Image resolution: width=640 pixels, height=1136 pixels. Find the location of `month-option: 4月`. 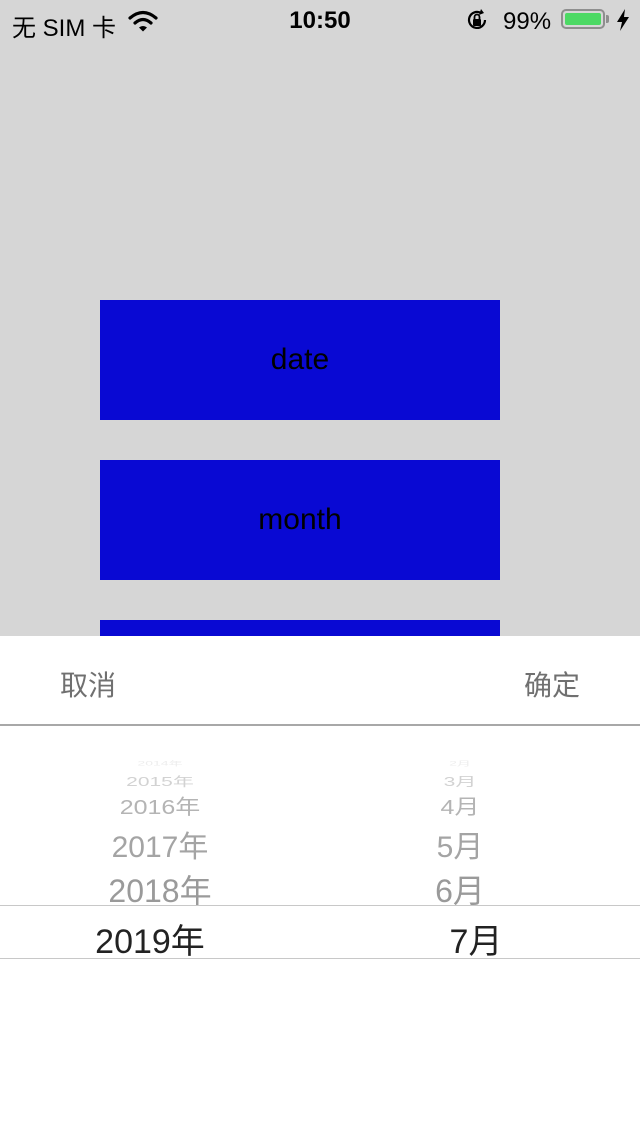

month-option: 4月 is located at coordinates (460, 806).